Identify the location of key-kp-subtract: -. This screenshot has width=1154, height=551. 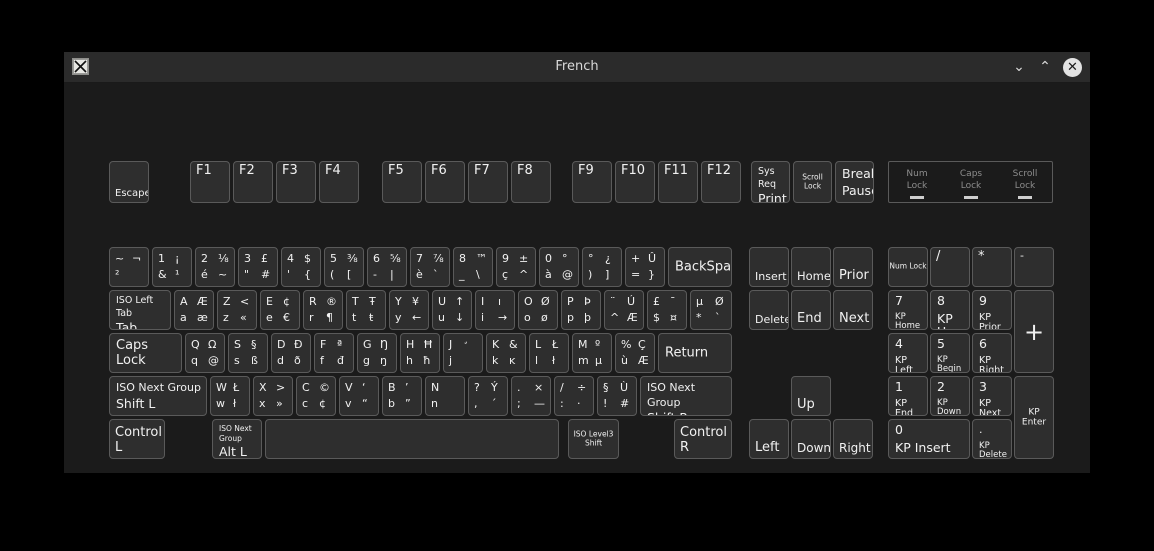
(1034, 267).